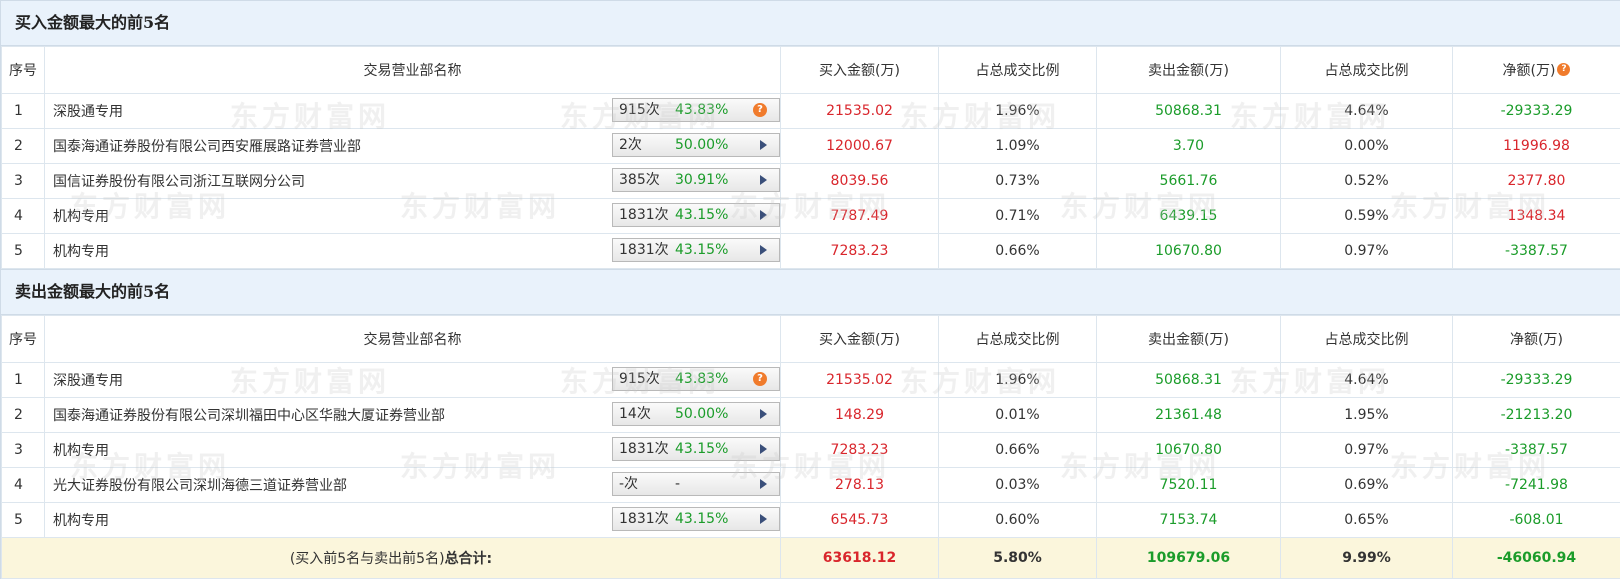 This screenshot has width=1620, height=588. What do you see at coordinates (367, 559) in the screenshot?
I see `total-label-prefix: (买入前5名与卖出前5名)` at bounding box center [367, 559].